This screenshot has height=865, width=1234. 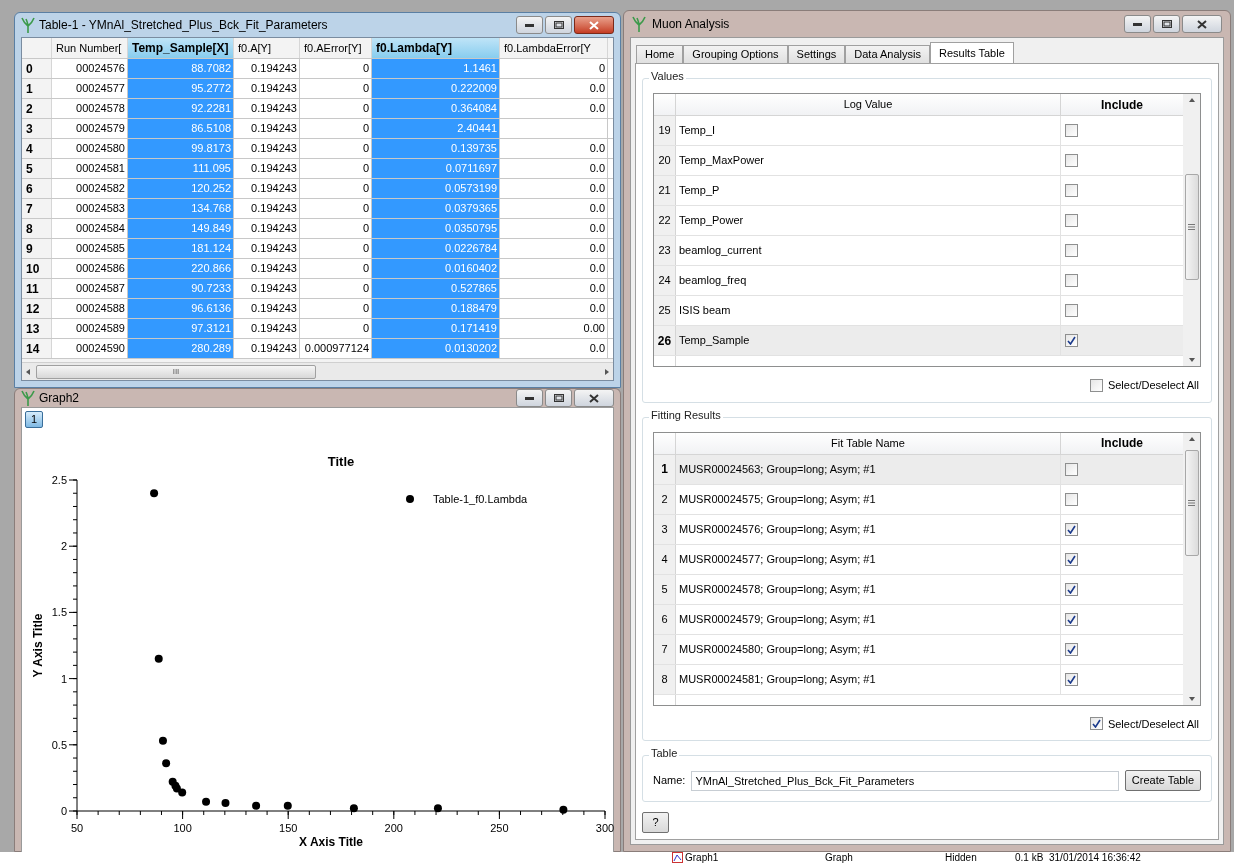 What do you see at coordinates (37, 248) in the screenshot?
I see `row-header: 9` at bounding box center [37, 248].